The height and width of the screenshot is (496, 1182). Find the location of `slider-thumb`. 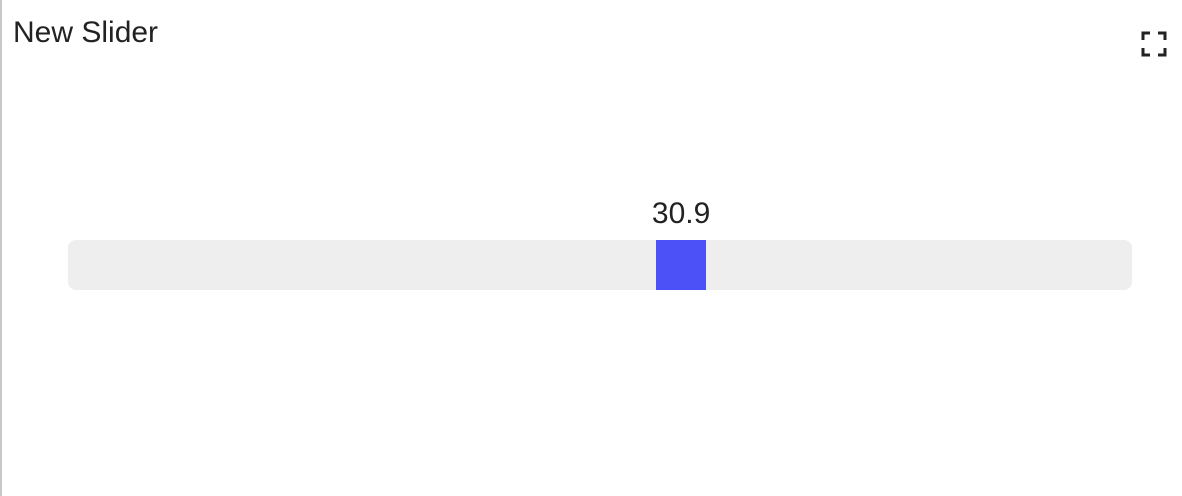

slider-thumb is located at coordinates (681, 265).